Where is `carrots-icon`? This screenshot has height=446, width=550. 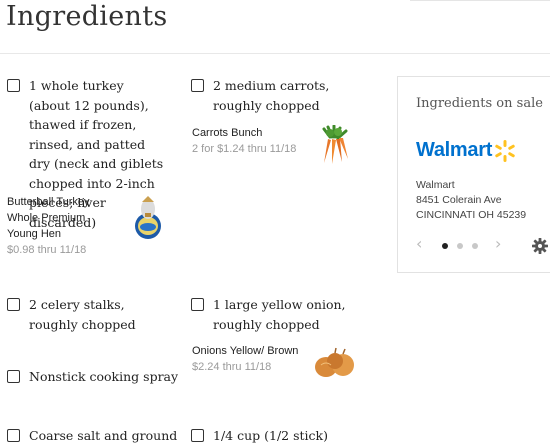 carrots-icon is located at coordinates (335, 144).